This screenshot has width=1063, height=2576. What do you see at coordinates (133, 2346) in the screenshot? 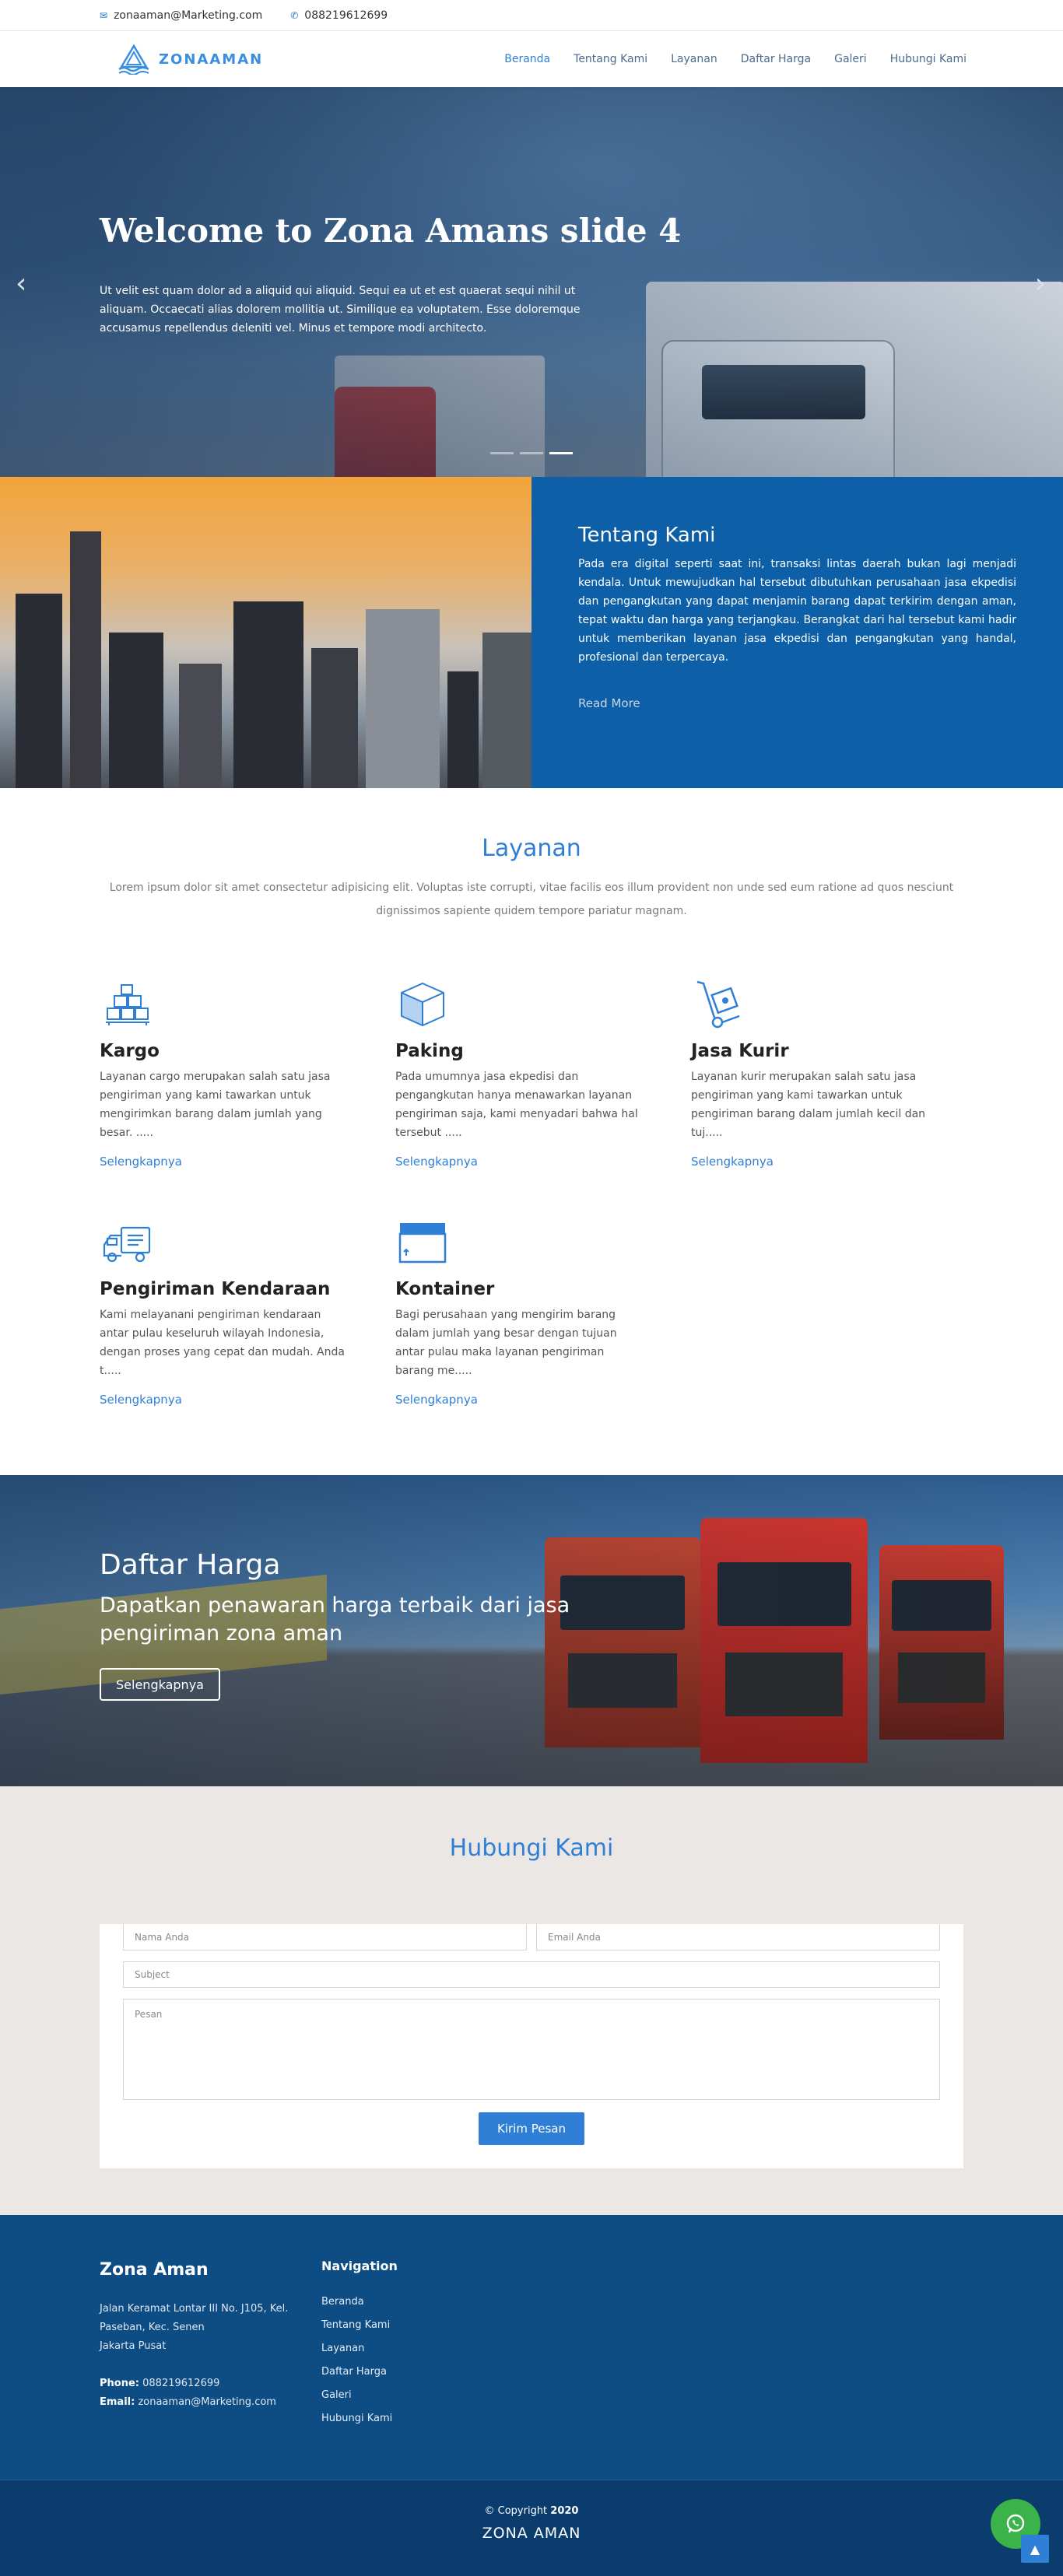
I see `address-line: Jakarta Pusat` at bounding box center [133, 2346].